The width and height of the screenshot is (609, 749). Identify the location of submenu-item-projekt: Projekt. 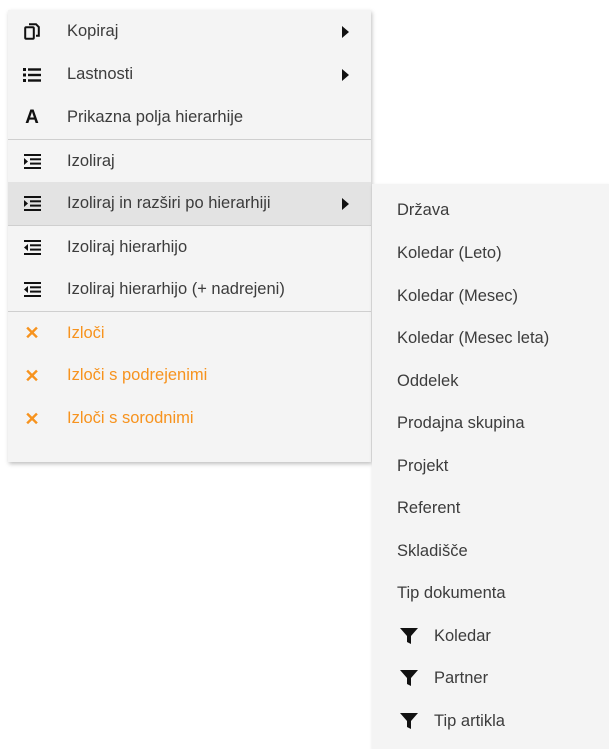
(490, 466).